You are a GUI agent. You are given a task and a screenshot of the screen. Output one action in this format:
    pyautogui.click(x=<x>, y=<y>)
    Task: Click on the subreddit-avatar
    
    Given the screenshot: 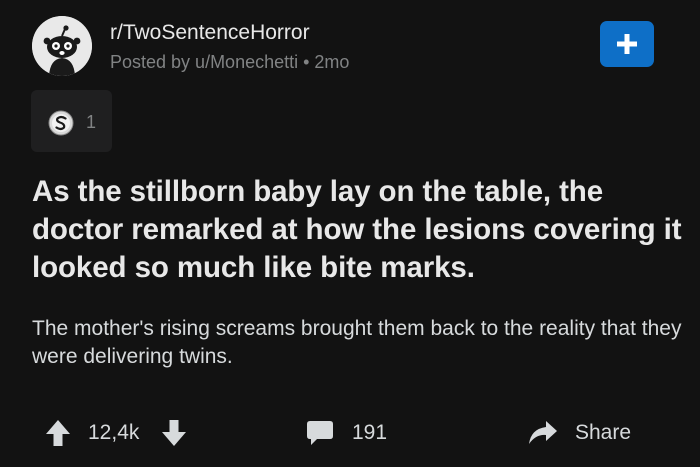 What is the action you would take?
    pyautogui.click(x=62, y=46)
    